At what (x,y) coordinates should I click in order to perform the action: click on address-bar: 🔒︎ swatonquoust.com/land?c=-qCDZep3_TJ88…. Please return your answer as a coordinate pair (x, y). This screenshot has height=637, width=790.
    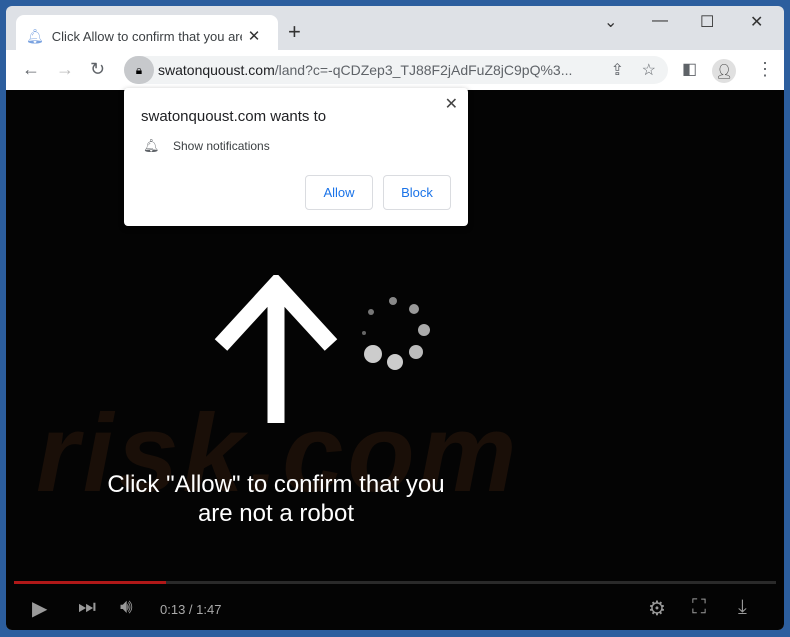
    Looking at the image, I should click on (396, 70).